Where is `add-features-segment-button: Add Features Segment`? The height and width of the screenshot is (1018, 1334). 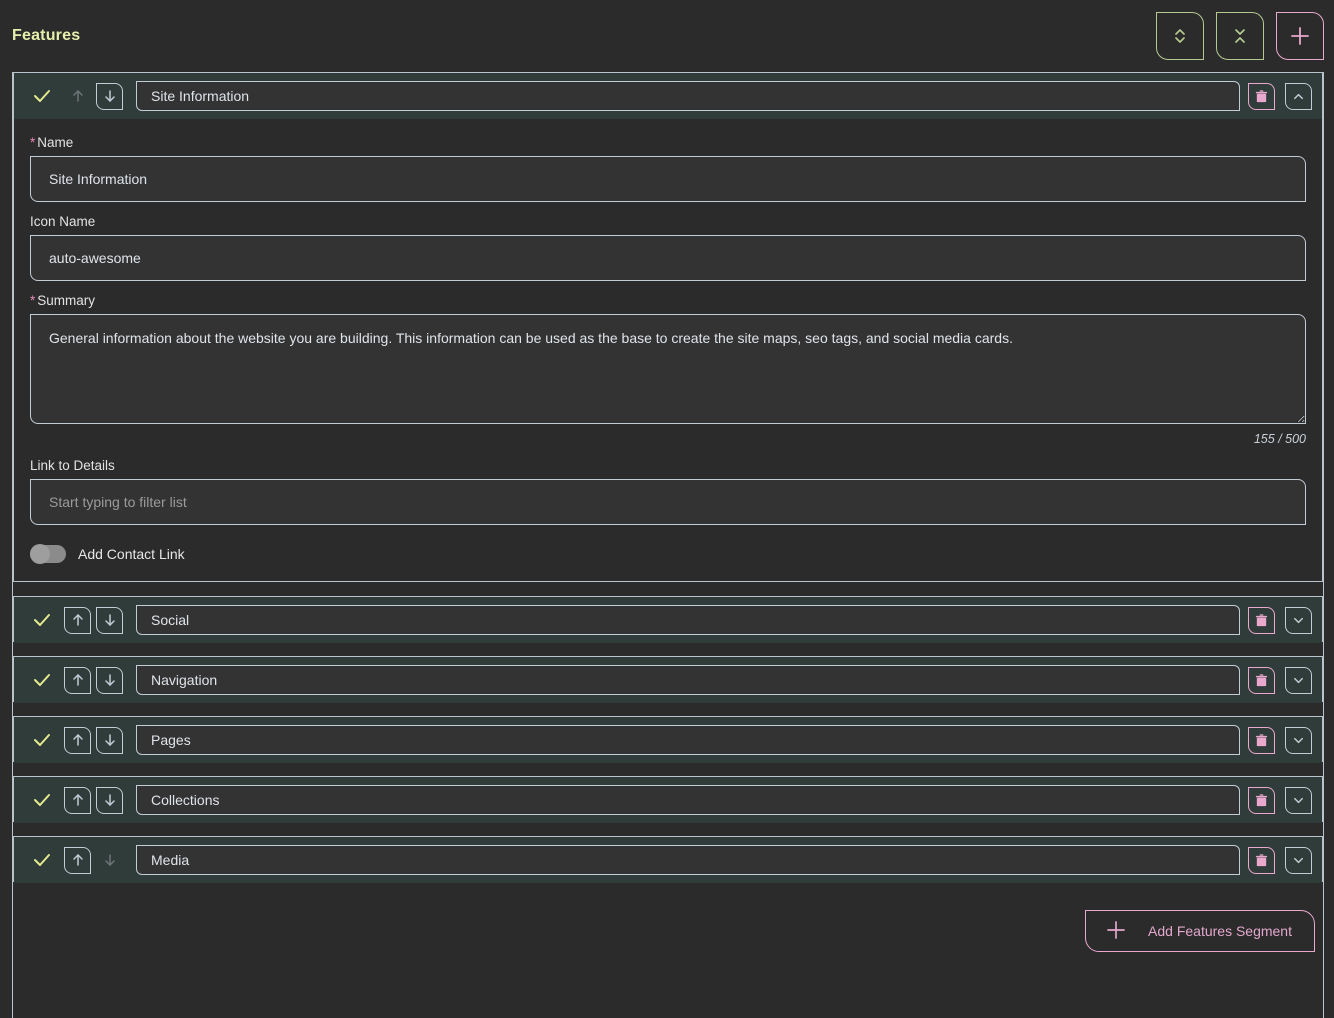
add-features-segment-button: Add Features Segment is located at coordinates (1200, 931).